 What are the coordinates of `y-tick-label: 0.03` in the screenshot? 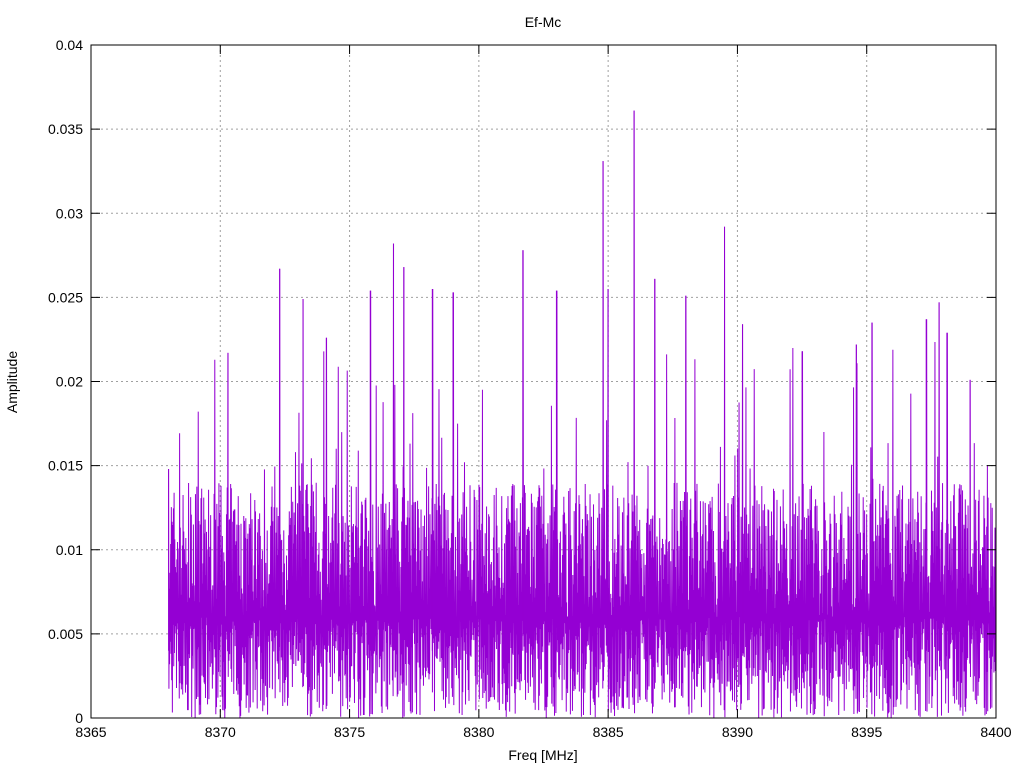 It's located at (69, 213).